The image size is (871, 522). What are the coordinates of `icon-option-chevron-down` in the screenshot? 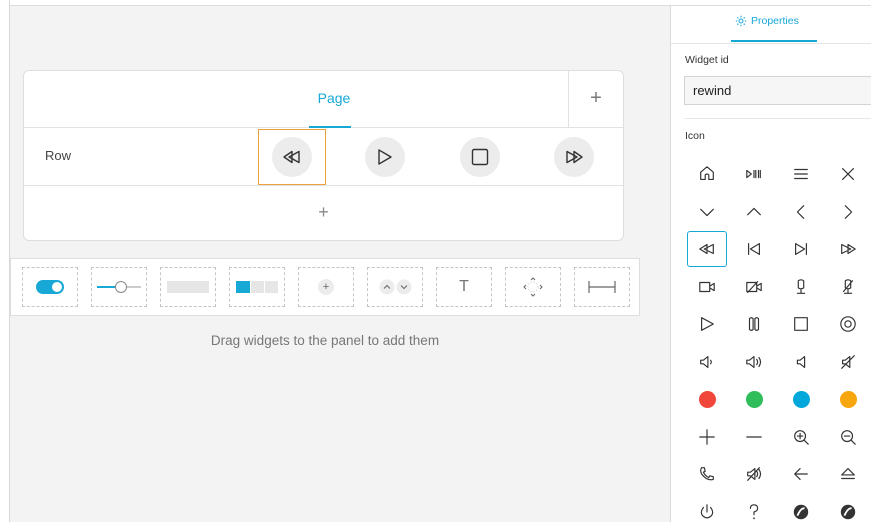 It's located at (707, 212).